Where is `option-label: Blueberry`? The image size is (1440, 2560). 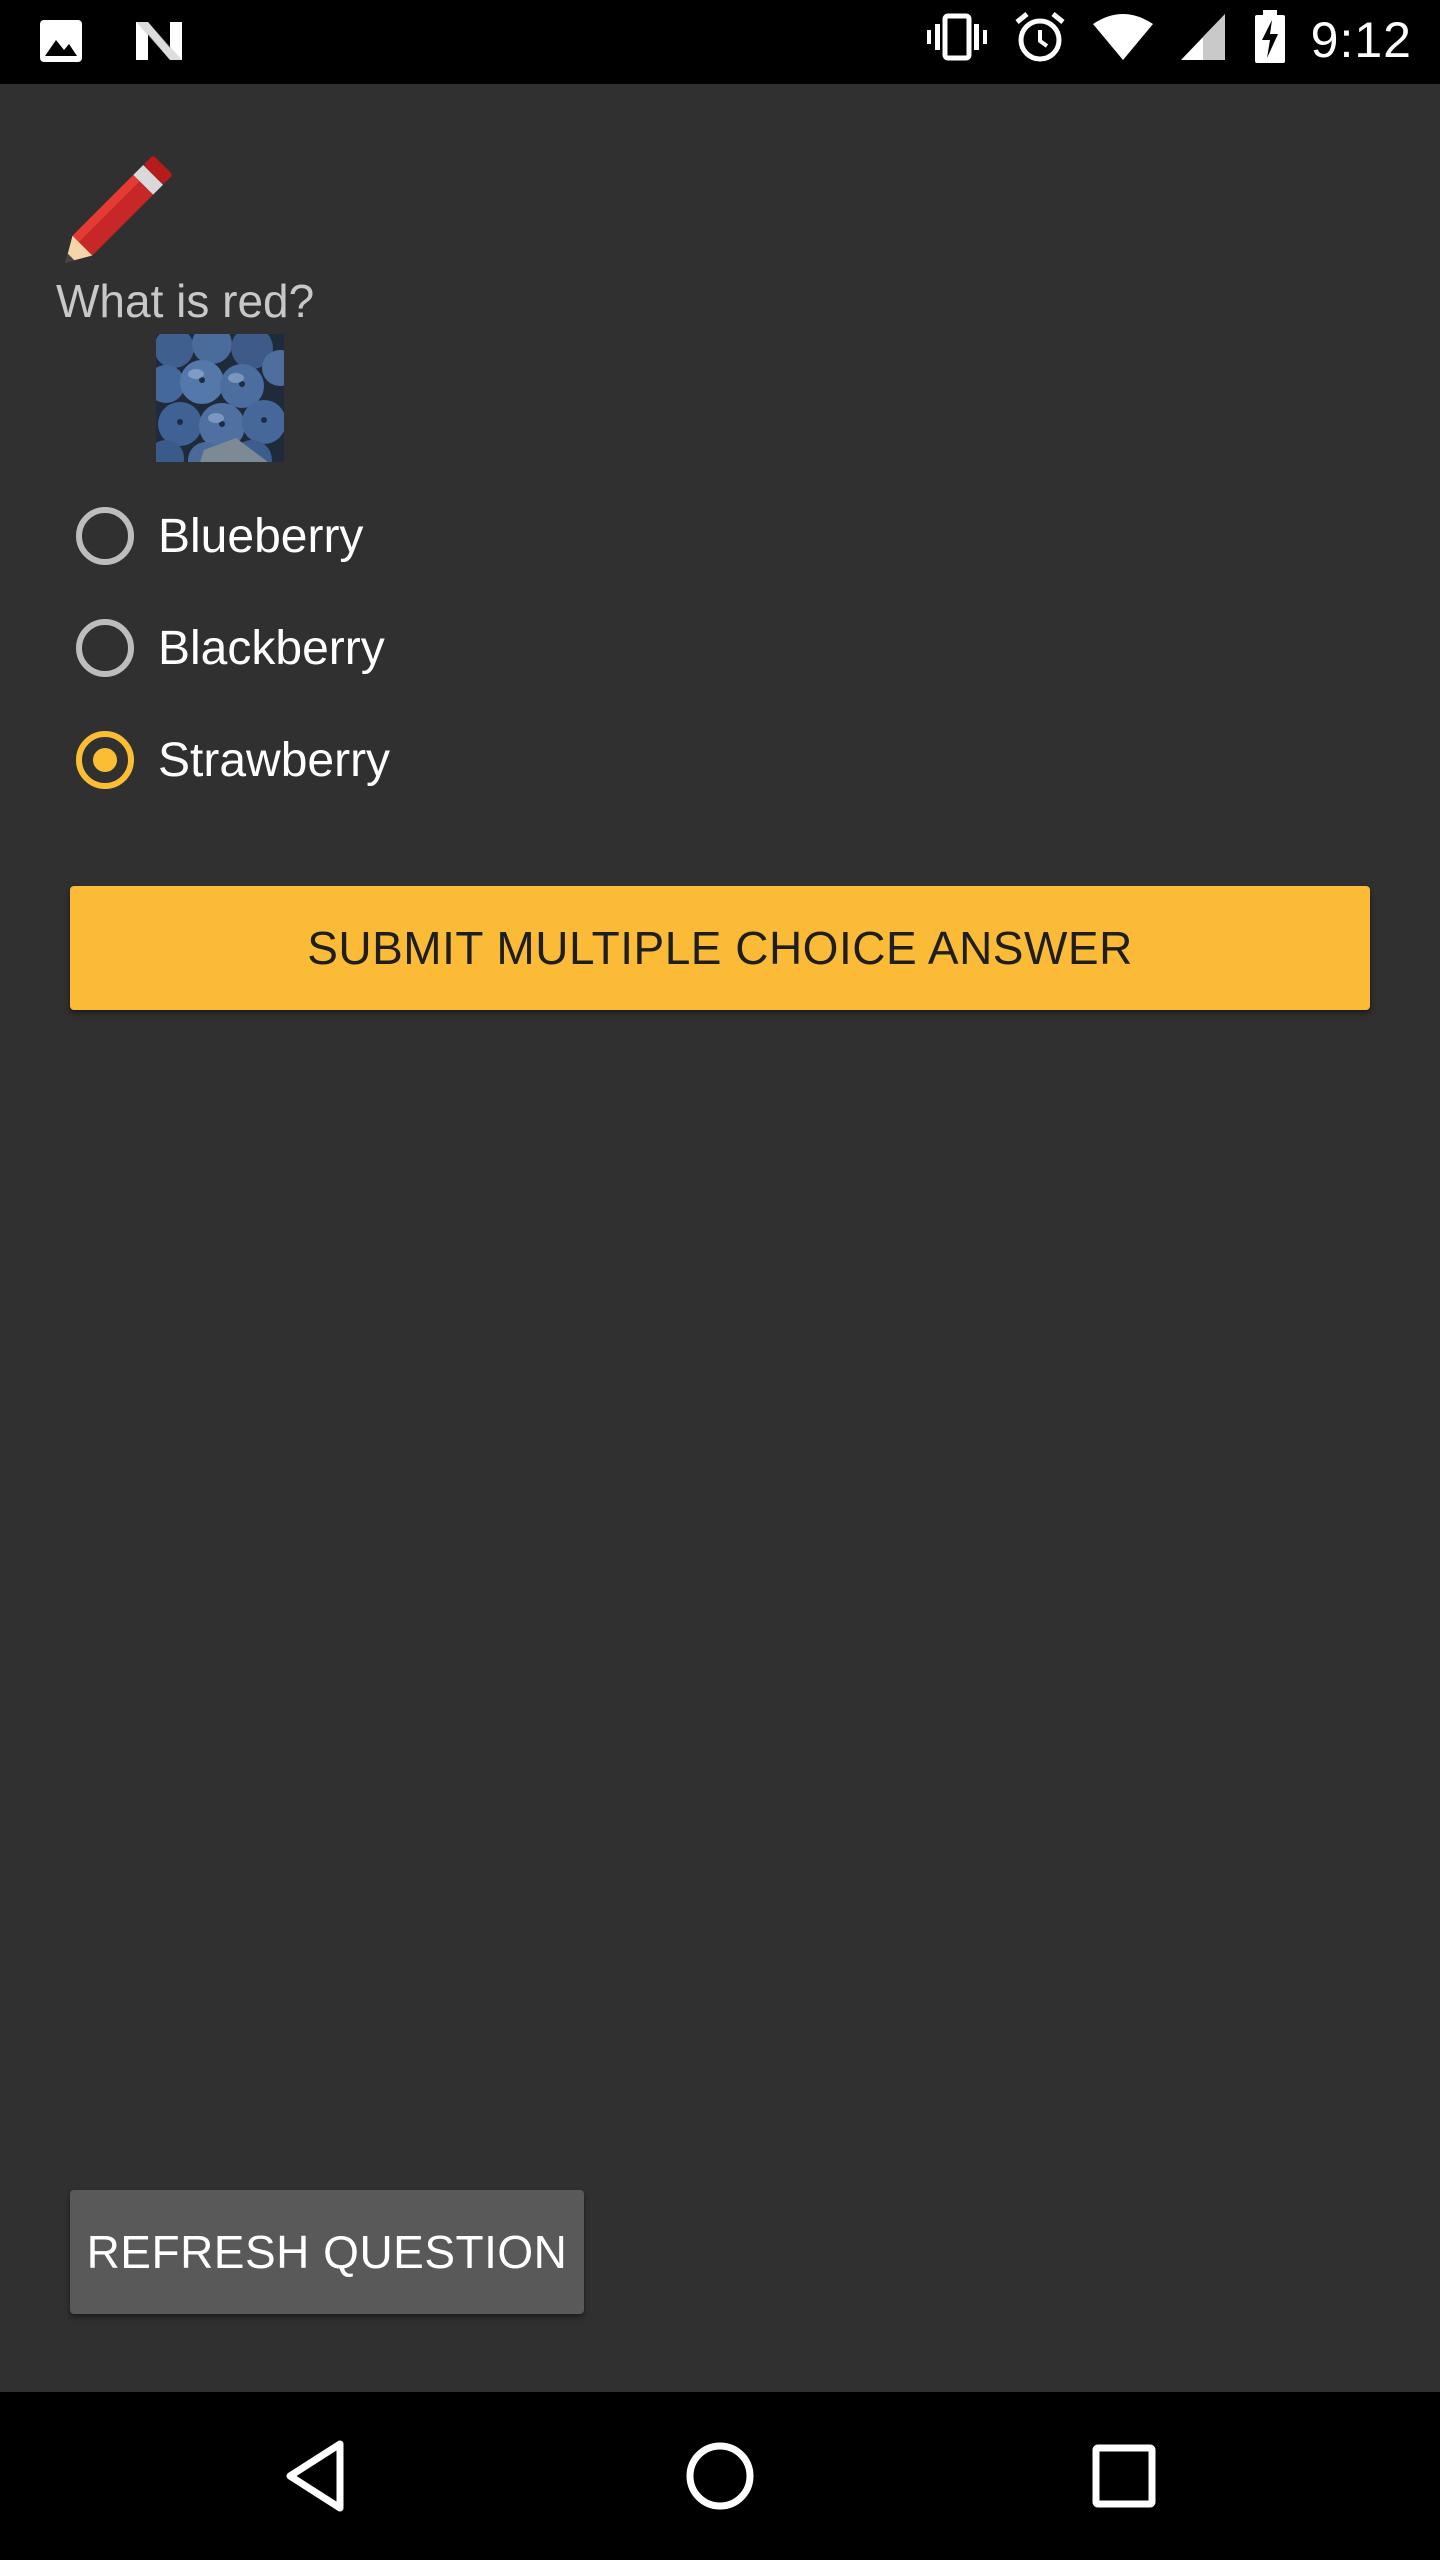 option-label: Blueberry is located at coordinates (261, 536).